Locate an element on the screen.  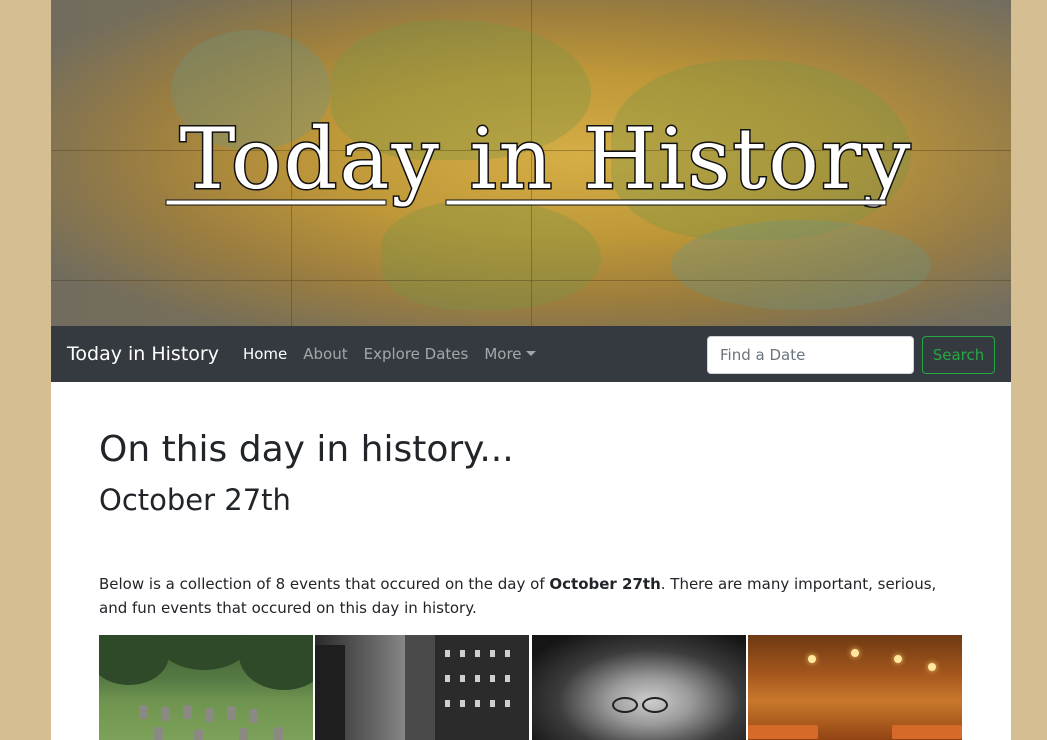
event-image-city-street is located at coordinates (422, 687).